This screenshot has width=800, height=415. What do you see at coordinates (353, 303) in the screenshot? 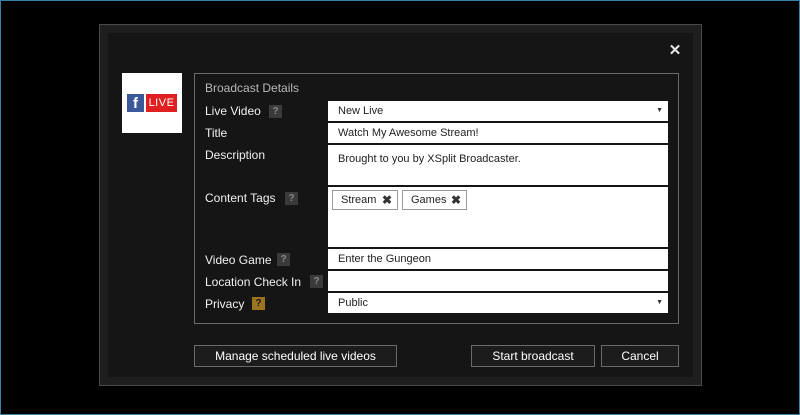
I see `privacy-value: Public` at bounding box center [353, 303].